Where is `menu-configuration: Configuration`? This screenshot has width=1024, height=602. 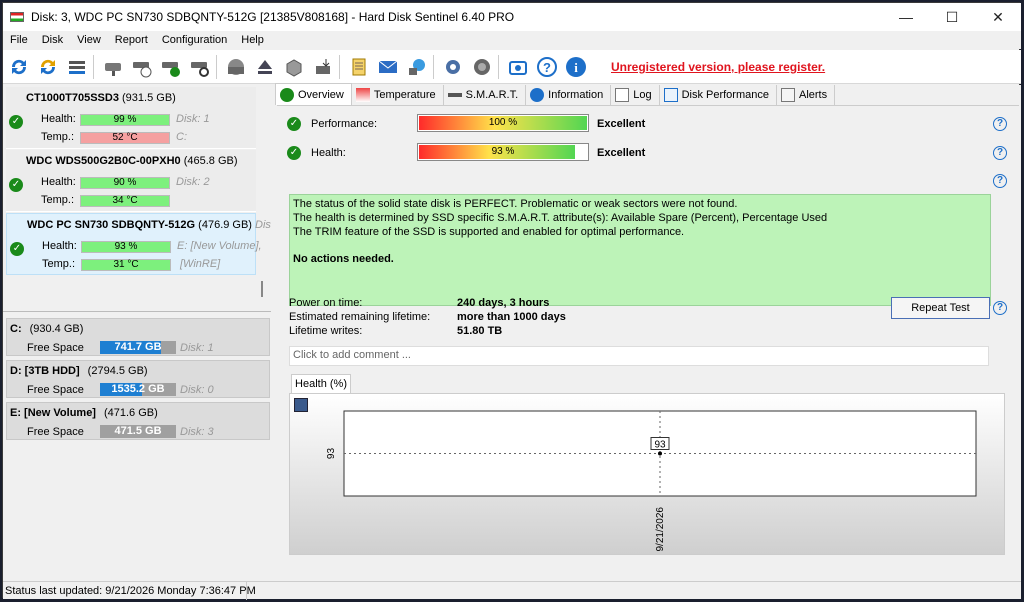 menu-configuration: Configuration is located at coordinates (194, 40).